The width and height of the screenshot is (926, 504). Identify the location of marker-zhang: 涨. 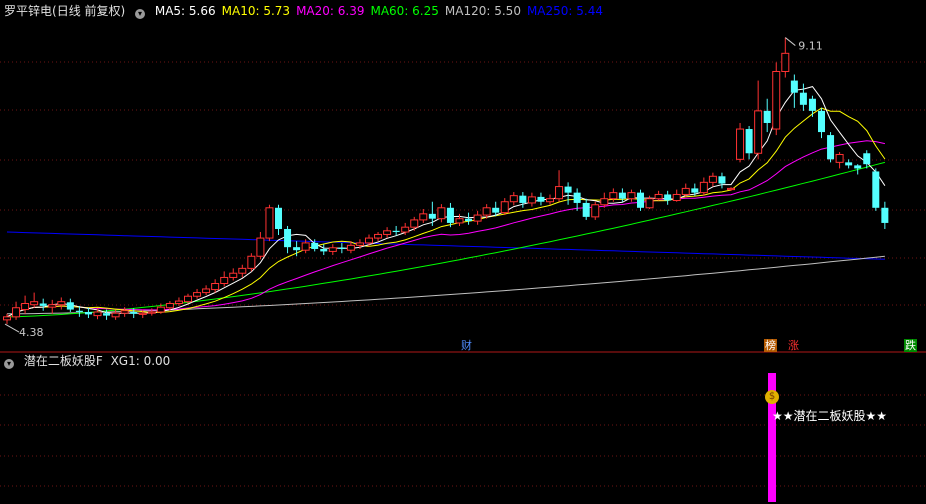
(793, 345).